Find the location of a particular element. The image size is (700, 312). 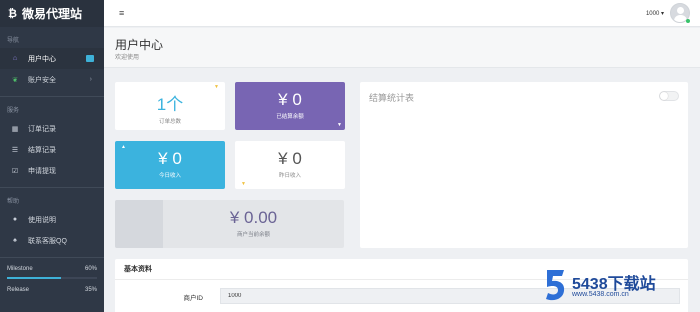

sidebar-item-label: 结算记录 is located at coordinates (42, 150).